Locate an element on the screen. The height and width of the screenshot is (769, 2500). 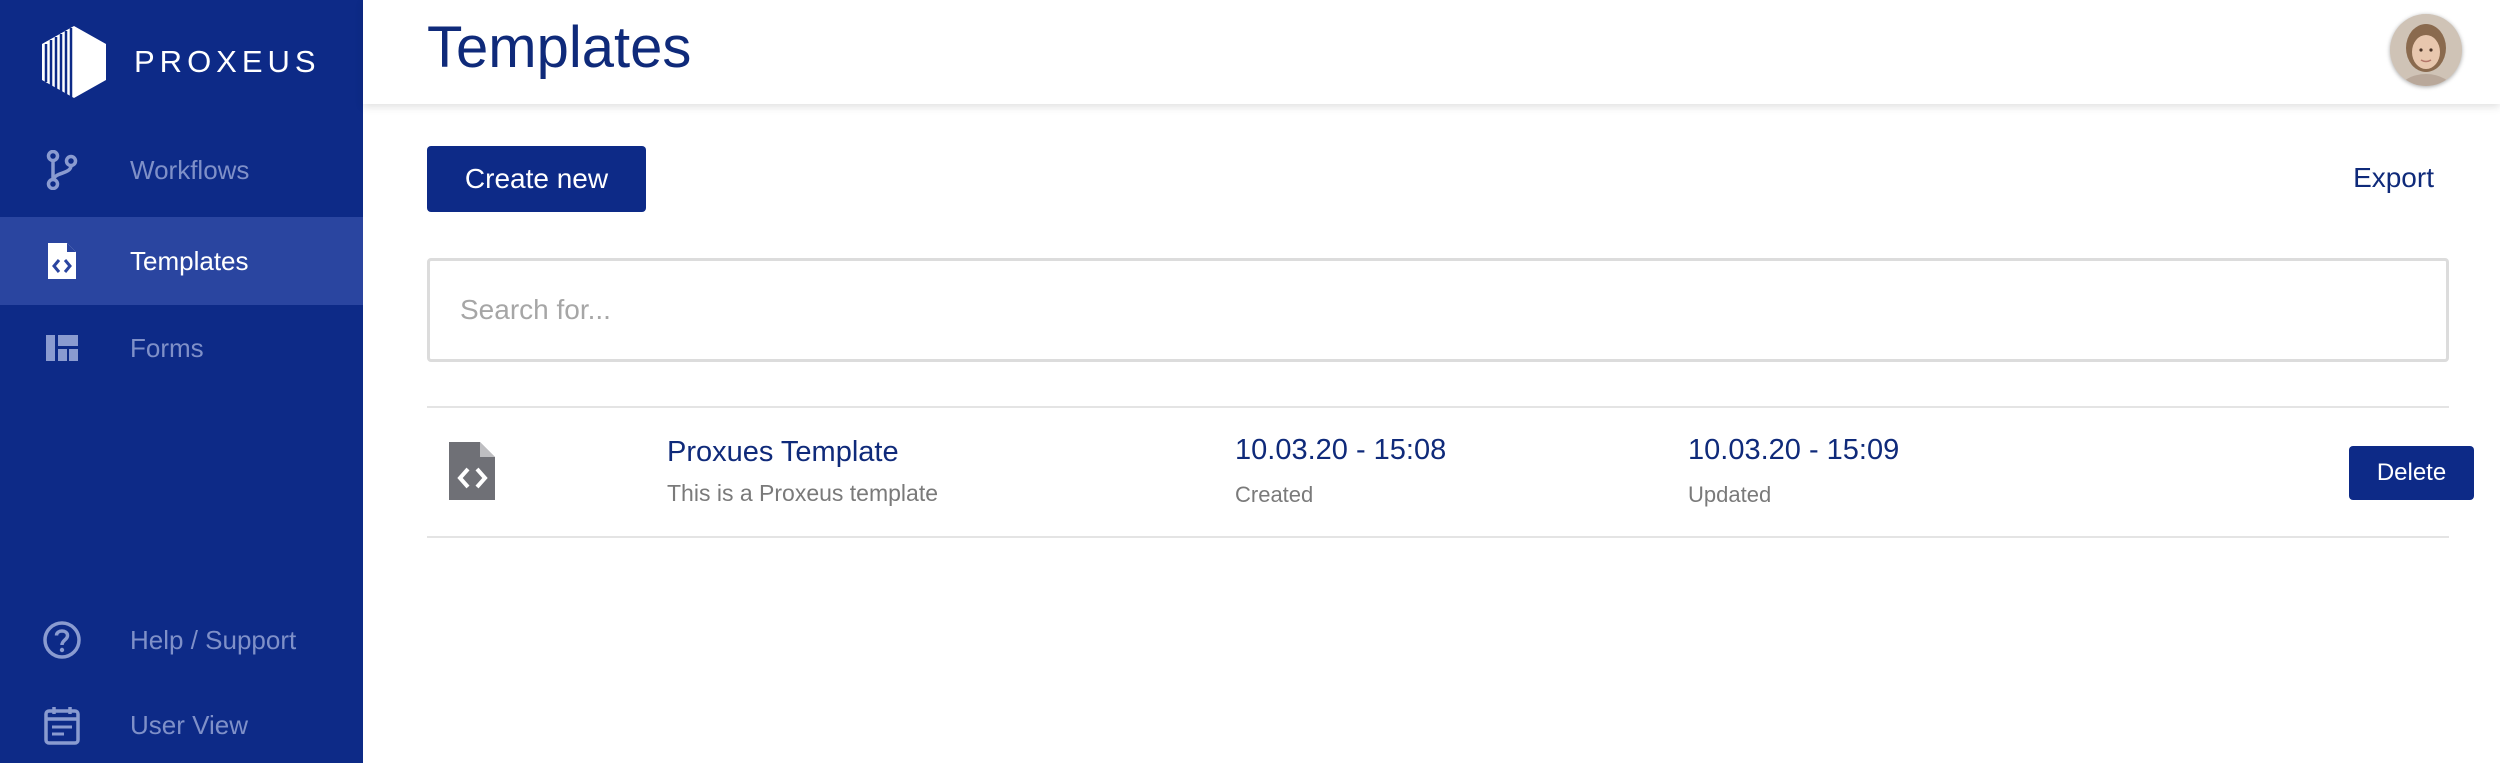
sidebar-item-forms: Forms is located at coordinates (181, 348).